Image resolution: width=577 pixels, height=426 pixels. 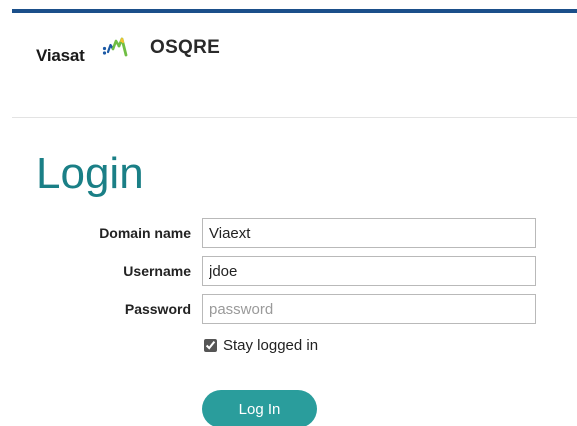 What do you see at coordinates (115, 47) in the screenshot?
I see `viasat-signal-icon` at bounding box center [115, 47].